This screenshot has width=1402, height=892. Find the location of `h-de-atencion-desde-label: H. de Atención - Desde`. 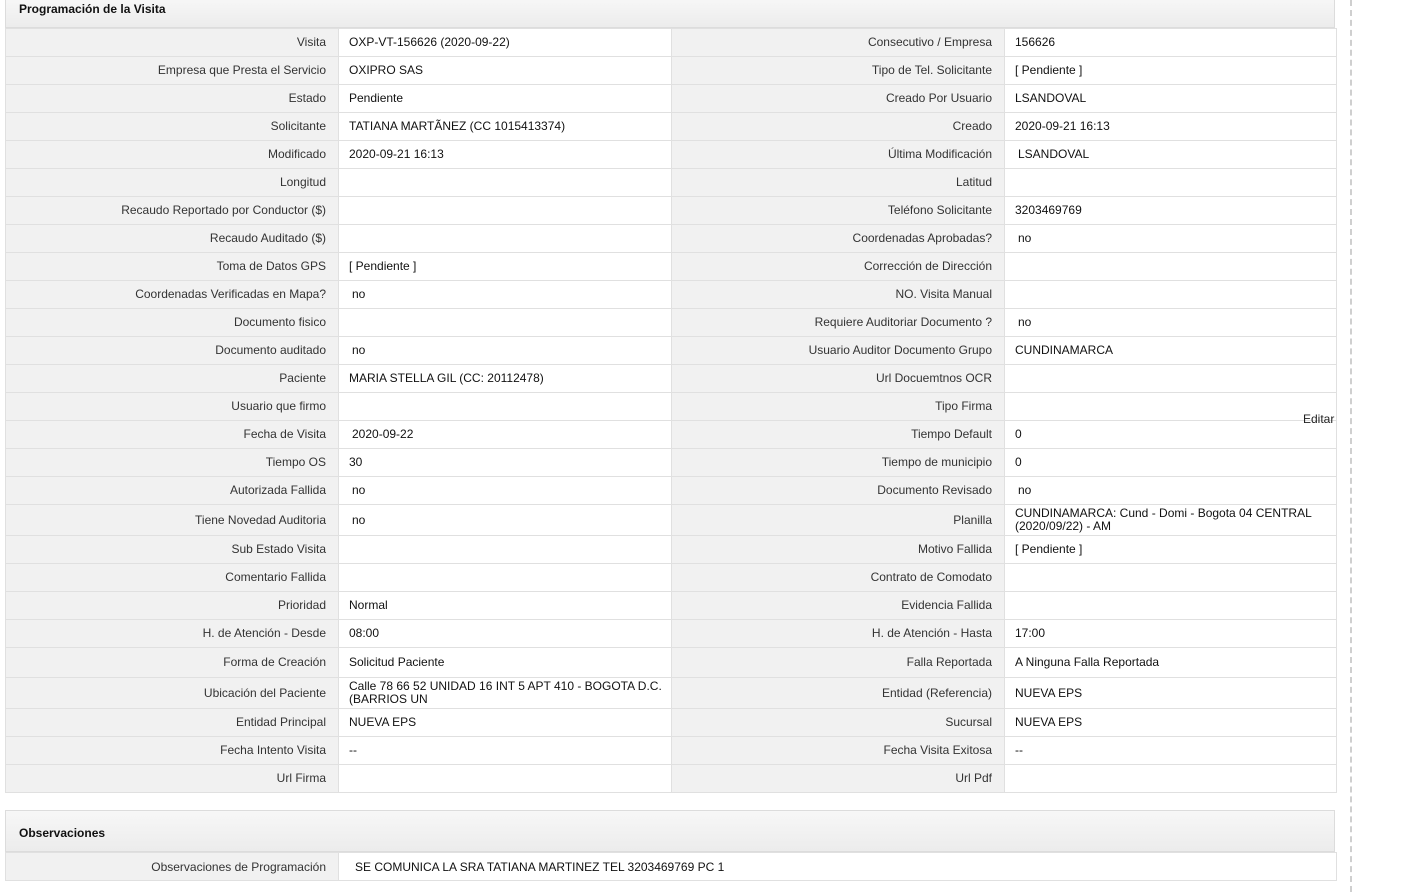

h-de-atencion-desde-label: H. de Atención - Desde is located at coordinates (172, 633).